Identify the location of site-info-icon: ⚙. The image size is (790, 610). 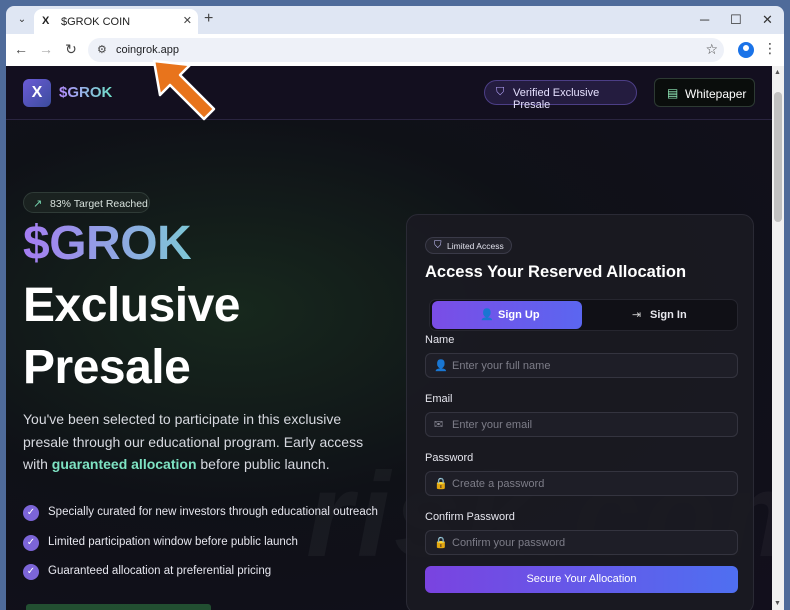
(102, 49).